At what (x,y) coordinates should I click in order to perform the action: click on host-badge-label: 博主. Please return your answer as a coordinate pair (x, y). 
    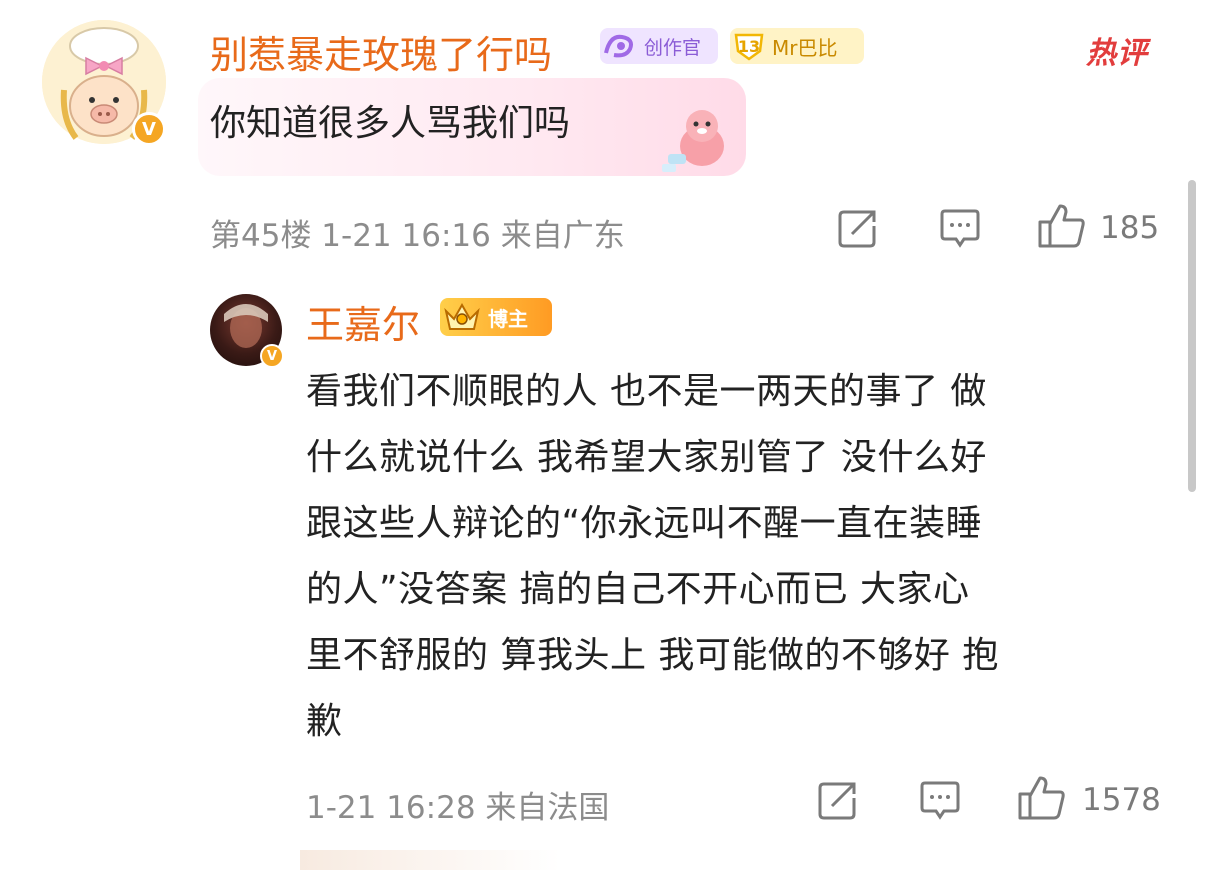
    Looking at the image, I should click on (508, 318).